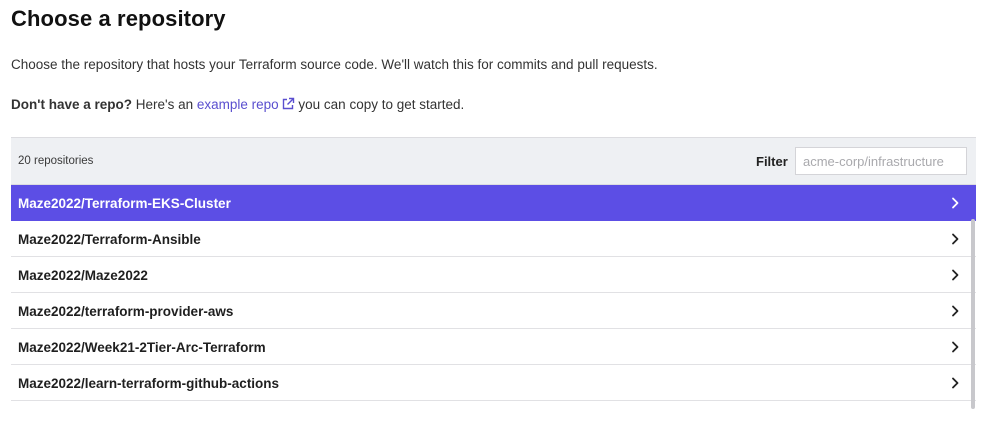 Image resolution: width=997 pixels, height=431 pixels. I want to click on repository-row: Maze2022/terraform-provider-aws, so click(493, 311).